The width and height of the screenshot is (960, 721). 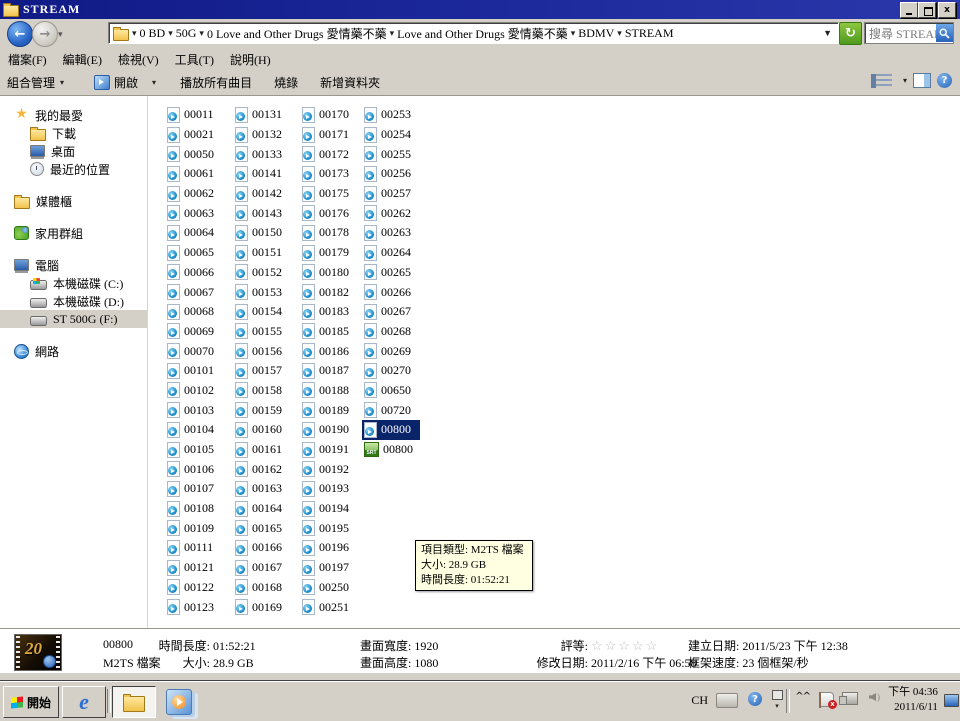 I want to click on action-center-icon: x, so click(x=828, y=700).